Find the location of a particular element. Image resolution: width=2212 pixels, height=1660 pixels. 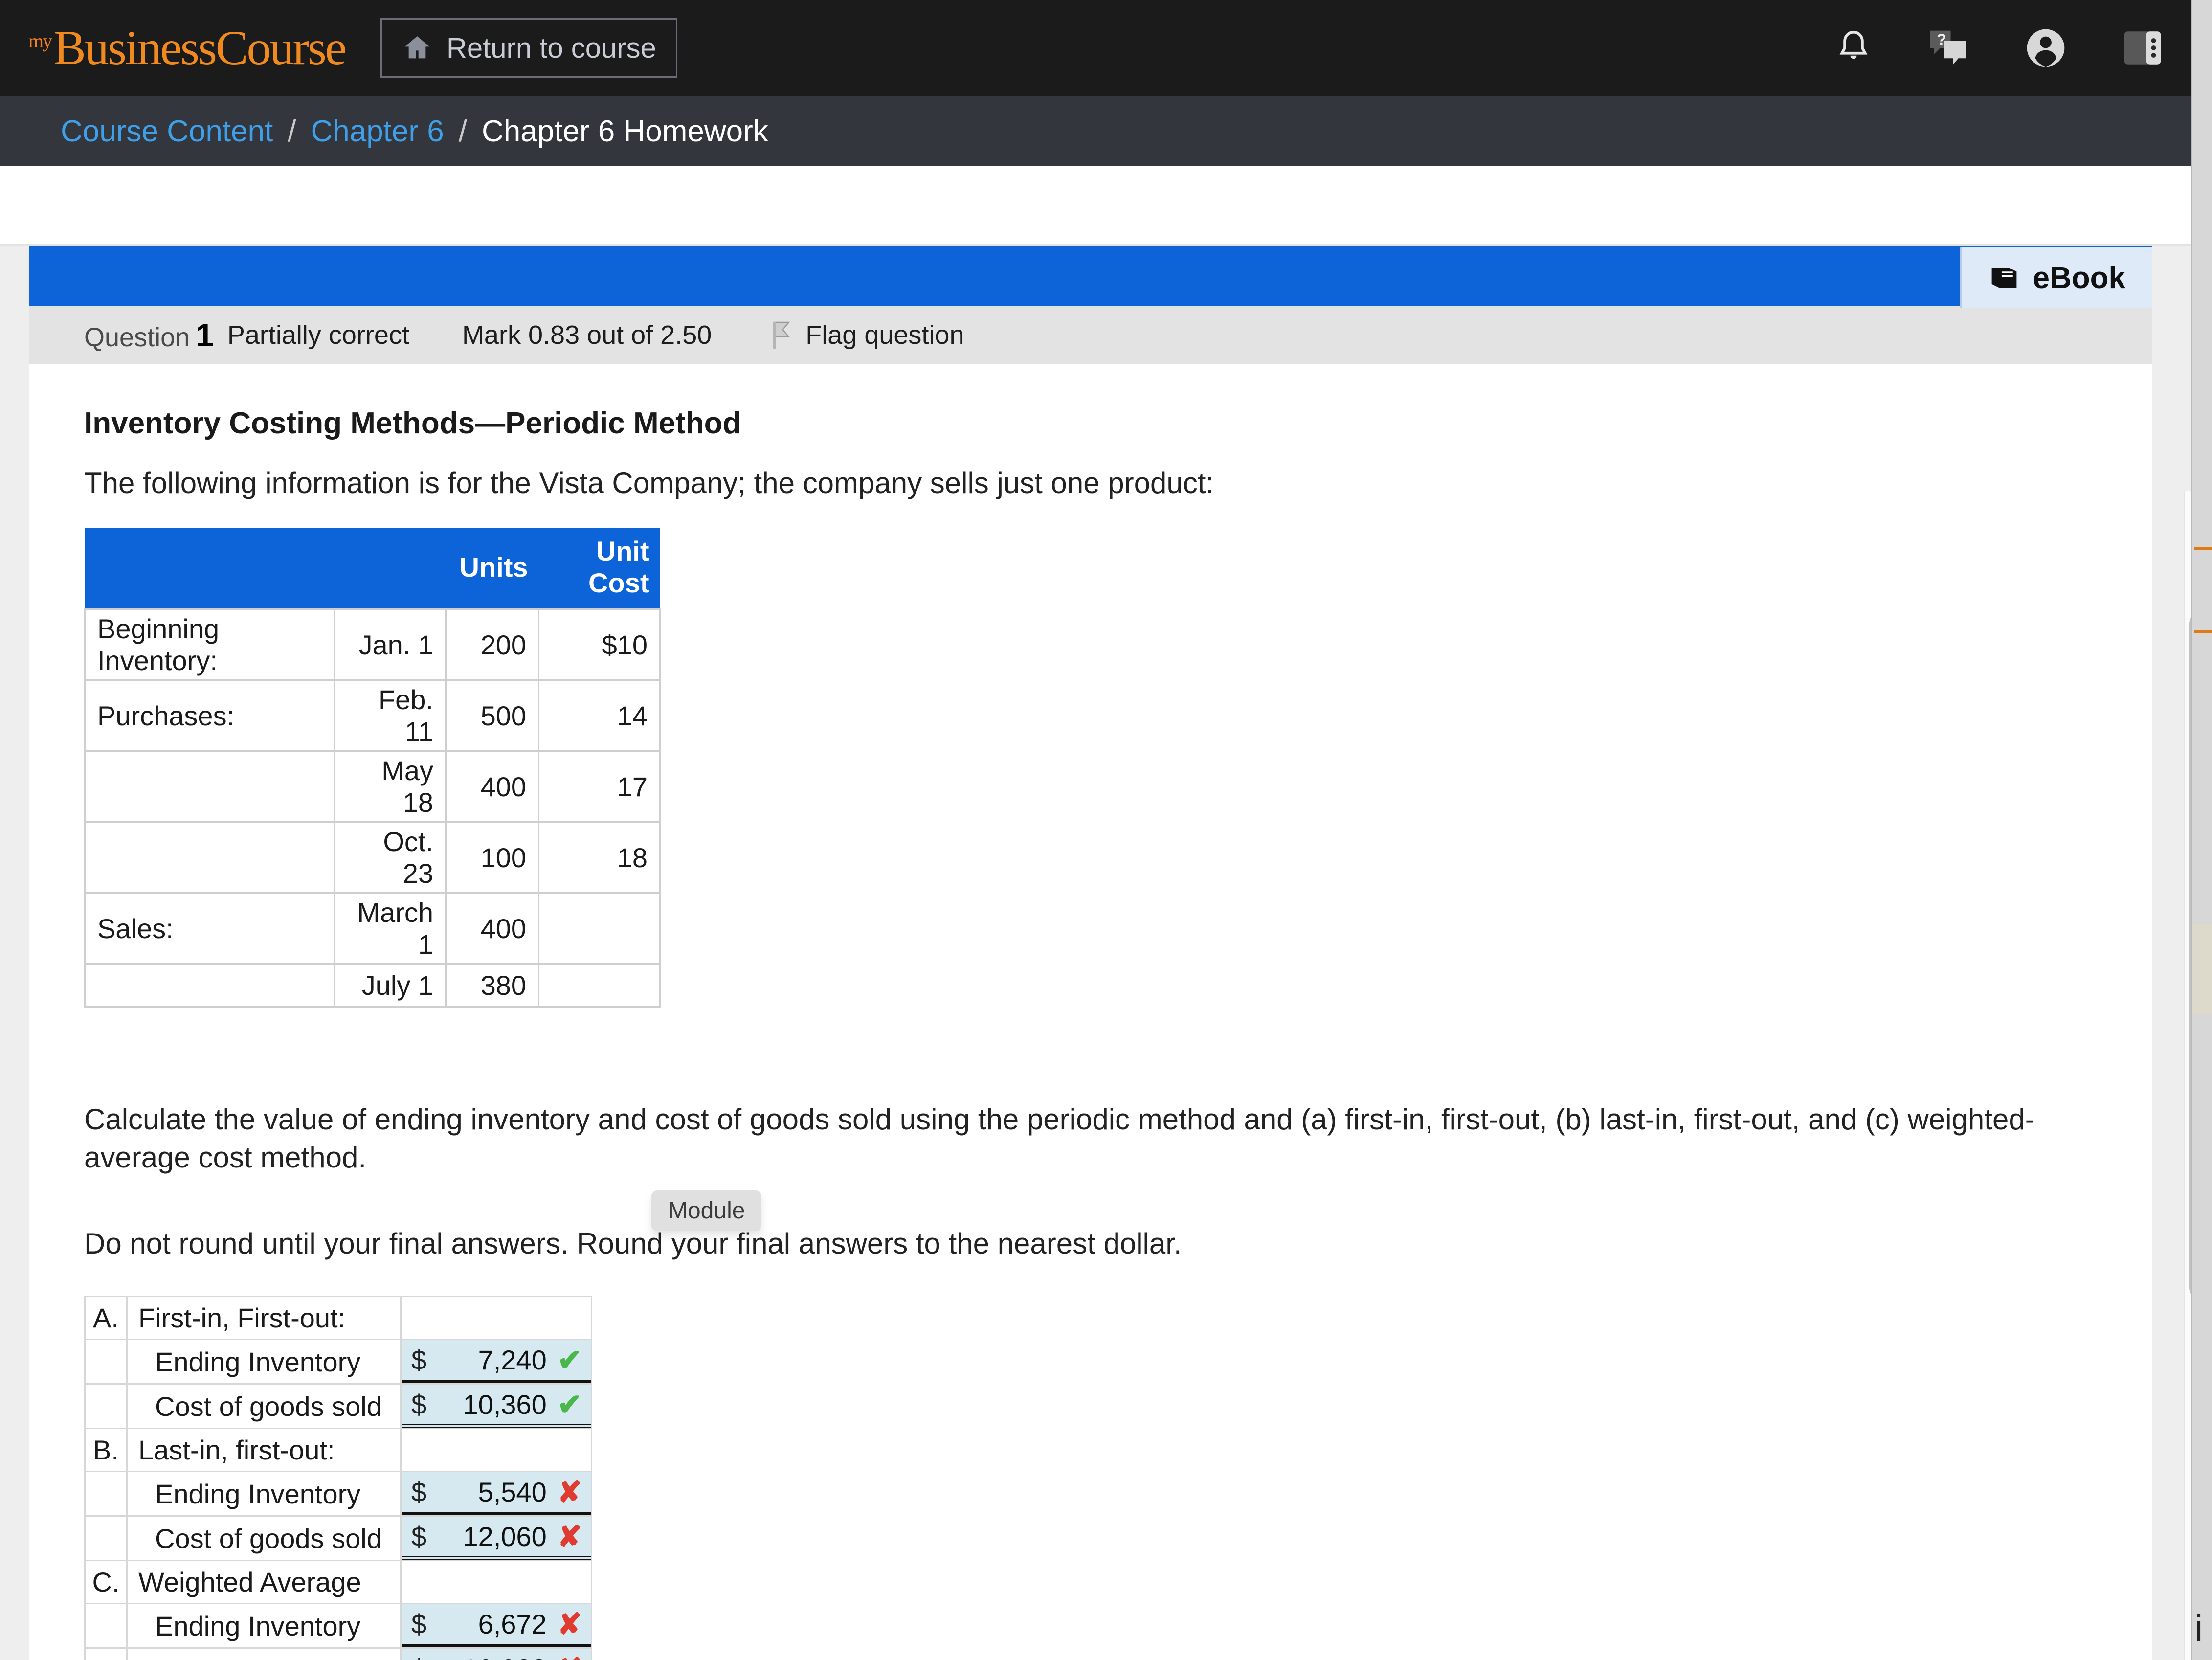

answer-input-cell: $ 12,060 ✘ is located at coordinates (496, 1538).